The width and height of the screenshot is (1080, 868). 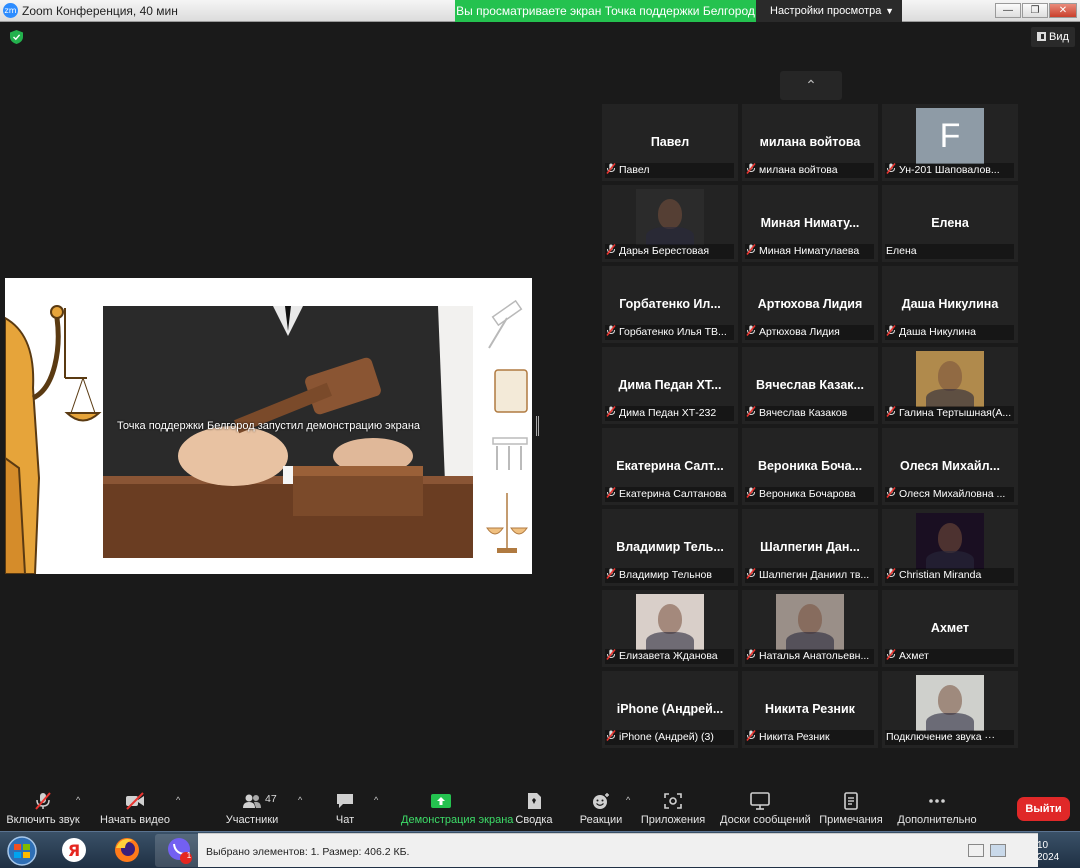 I want to click on yandex-browser-icon: Я, so click(x=74, y=850).